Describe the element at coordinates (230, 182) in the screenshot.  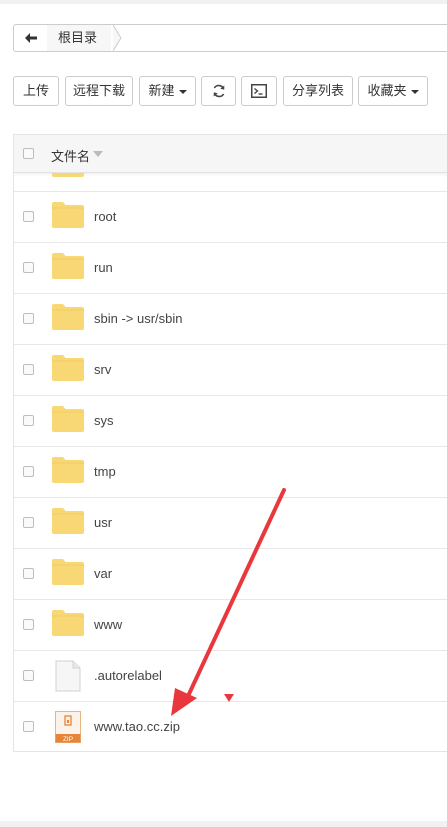
I see `table-row` at that location.